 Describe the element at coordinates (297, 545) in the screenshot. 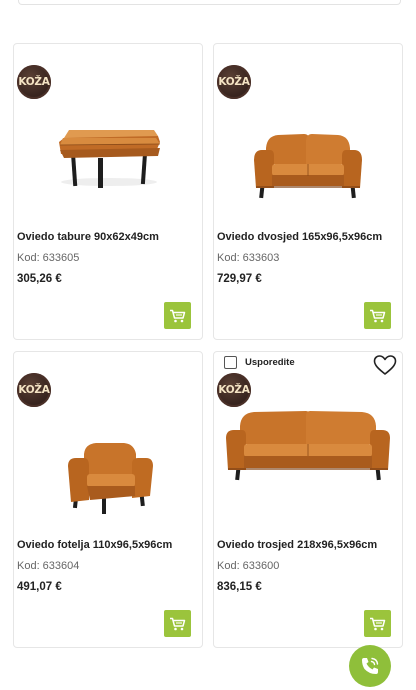

I see `product-name: Oviedo trosjed 218x96,5x96cm` at that location.